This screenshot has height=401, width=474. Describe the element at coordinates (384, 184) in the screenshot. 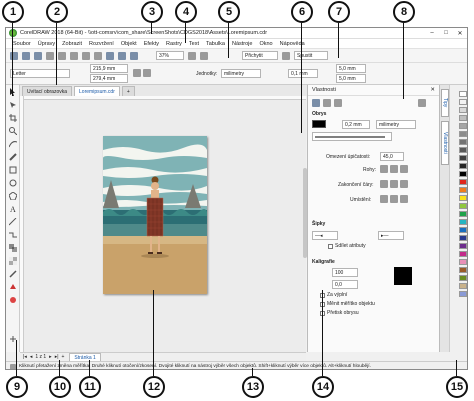

I see `butt-cap-icon` at that location.